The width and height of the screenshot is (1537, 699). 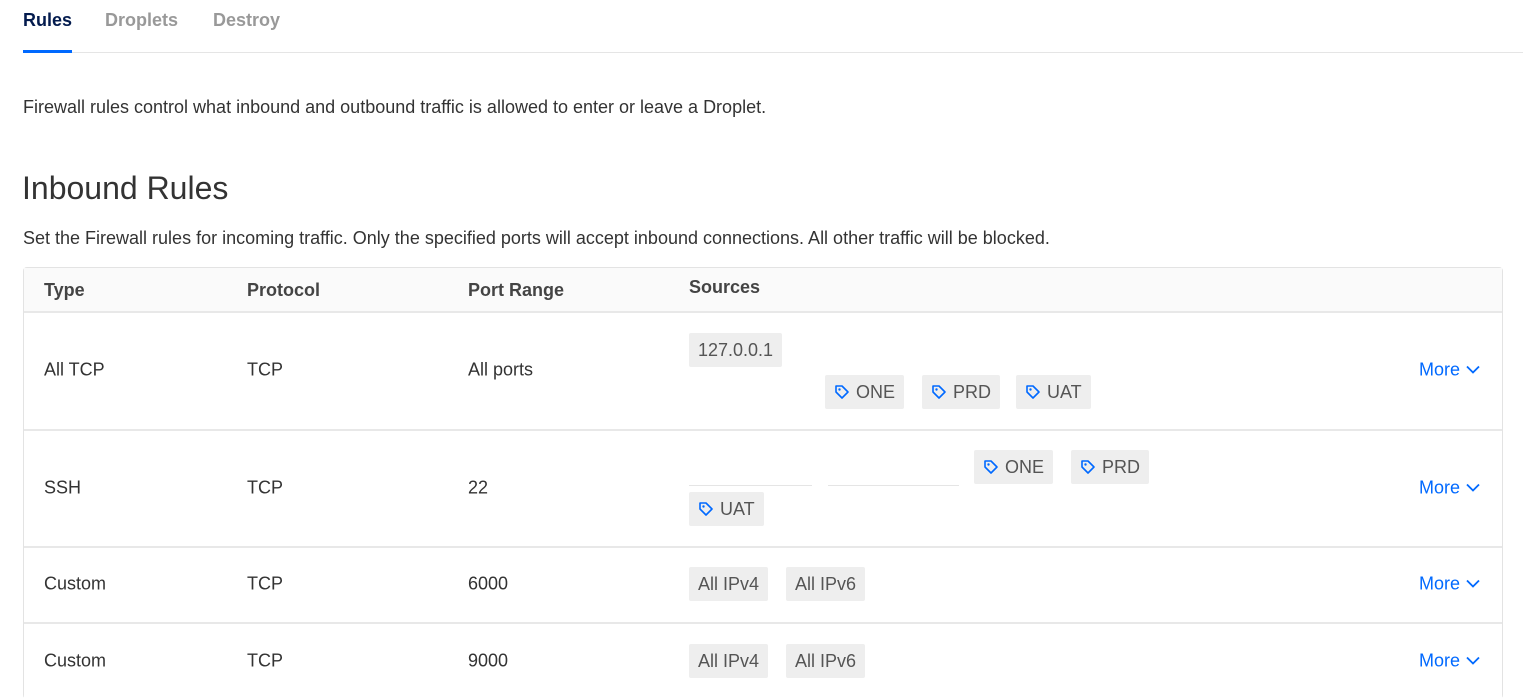 What do you see at coordinates (74, 369) in the screenshot?
I see `rule-type: All TCP` at bounding box center [74, 369].